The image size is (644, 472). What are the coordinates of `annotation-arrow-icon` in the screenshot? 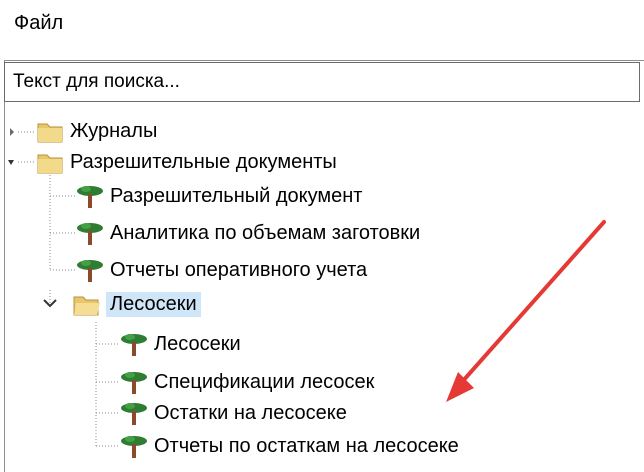 It's located at (526, 311).